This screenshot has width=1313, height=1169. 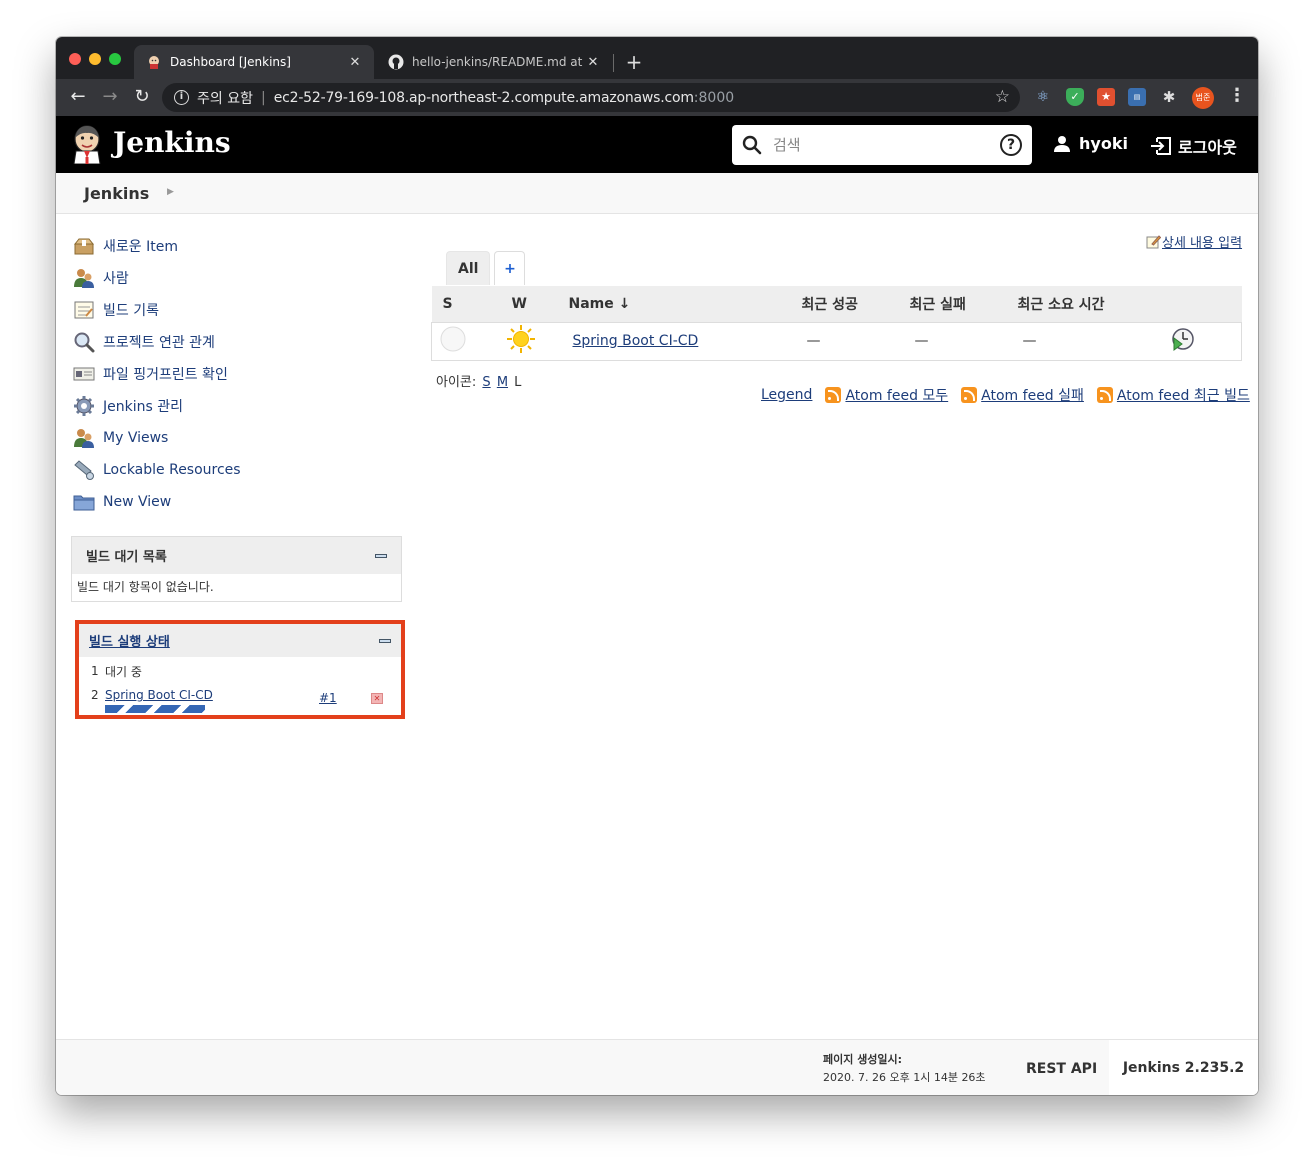 I want to click on status-cell, so click(x=462, y=341).